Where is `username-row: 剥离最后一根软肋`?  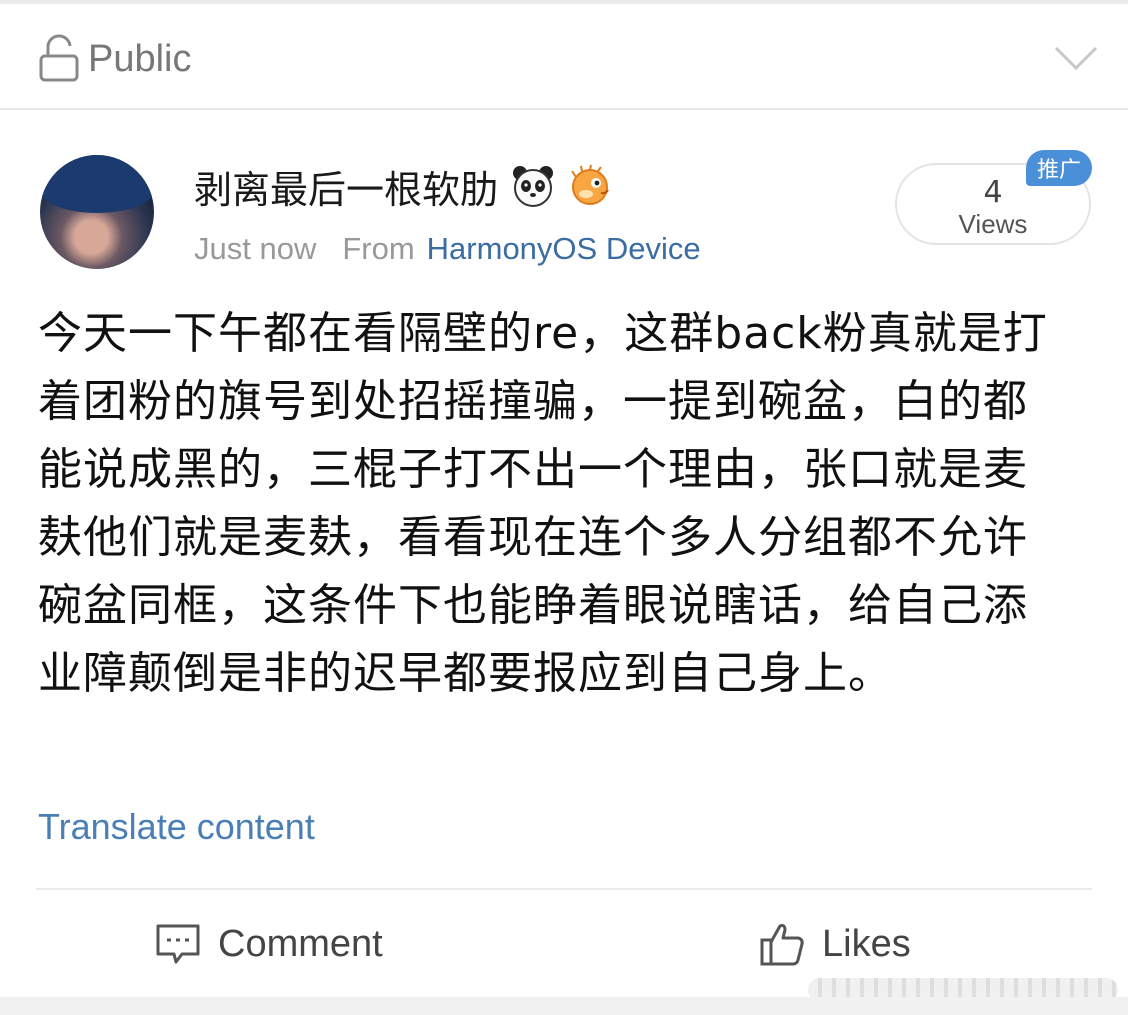
username-row: 剥离最后一根软肋 is located at coordinates (404, 186).